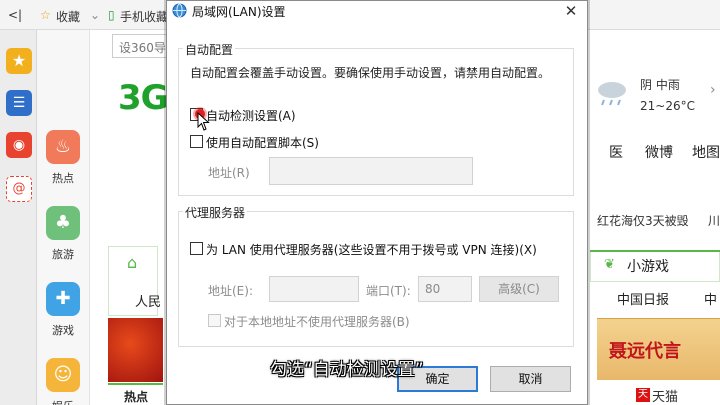 The height and width of the screenshot is (405, 720). What do you see at coordinates (18, 217) in the screenshot?
I see `app-sidebar: ★ ☰ ◉ @` at bounding box center [18, 217].